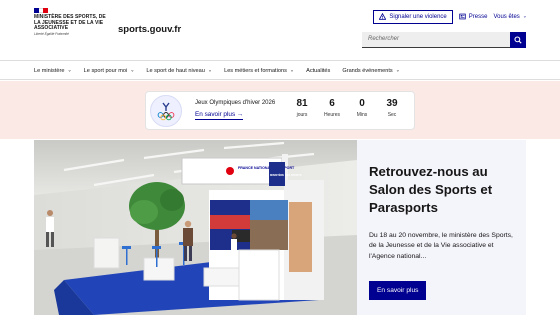 The image size is (560, 315). What do you see at coordinates (149, 29) in the screenshot?
I see `site-name-link: sports.gouv.fr` at bounding box center [149, 29].